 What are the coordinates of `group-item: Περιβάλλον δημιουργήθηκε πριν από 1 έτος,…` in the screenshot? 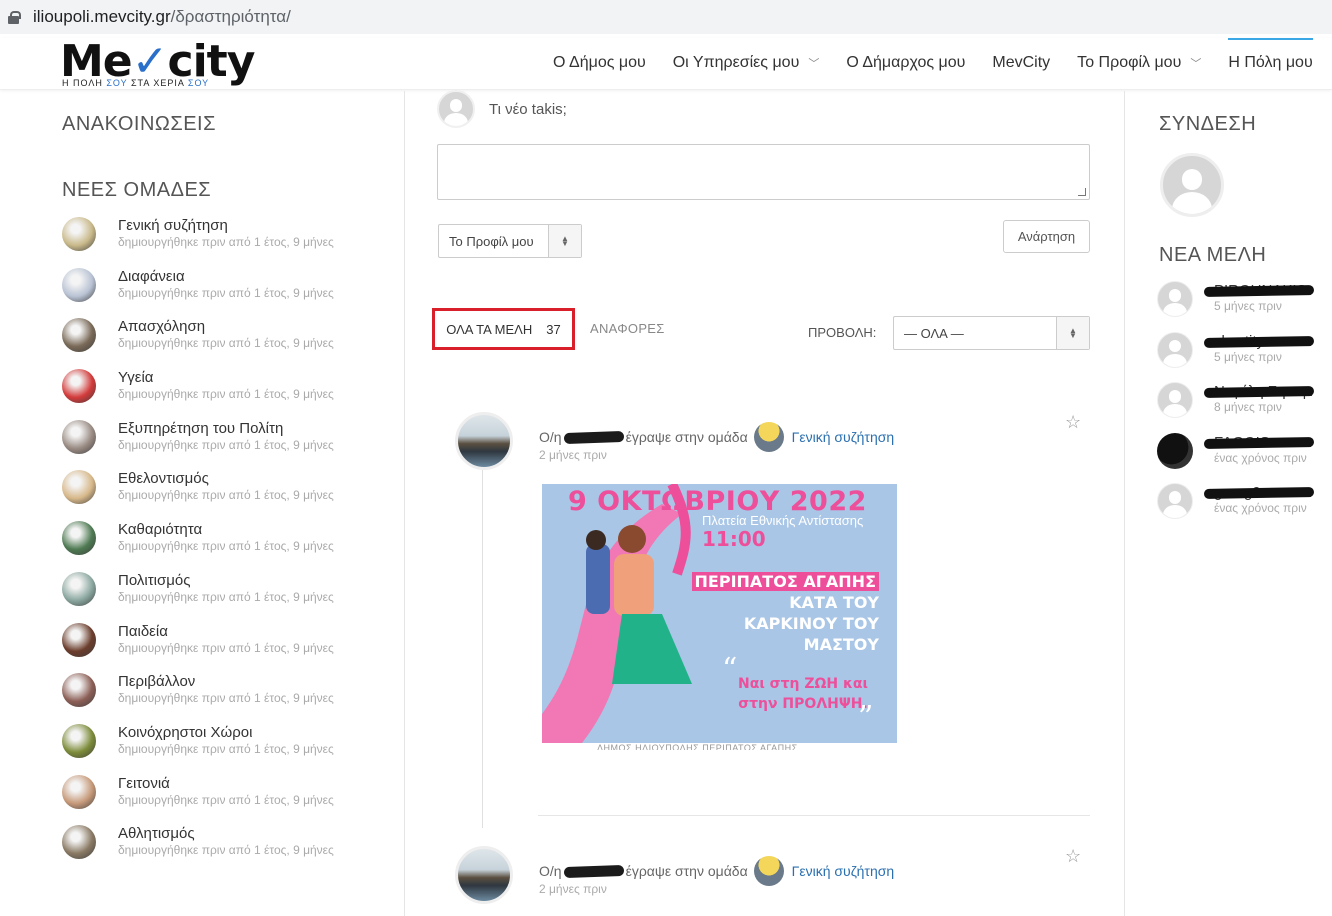 It's located at (227, 698).